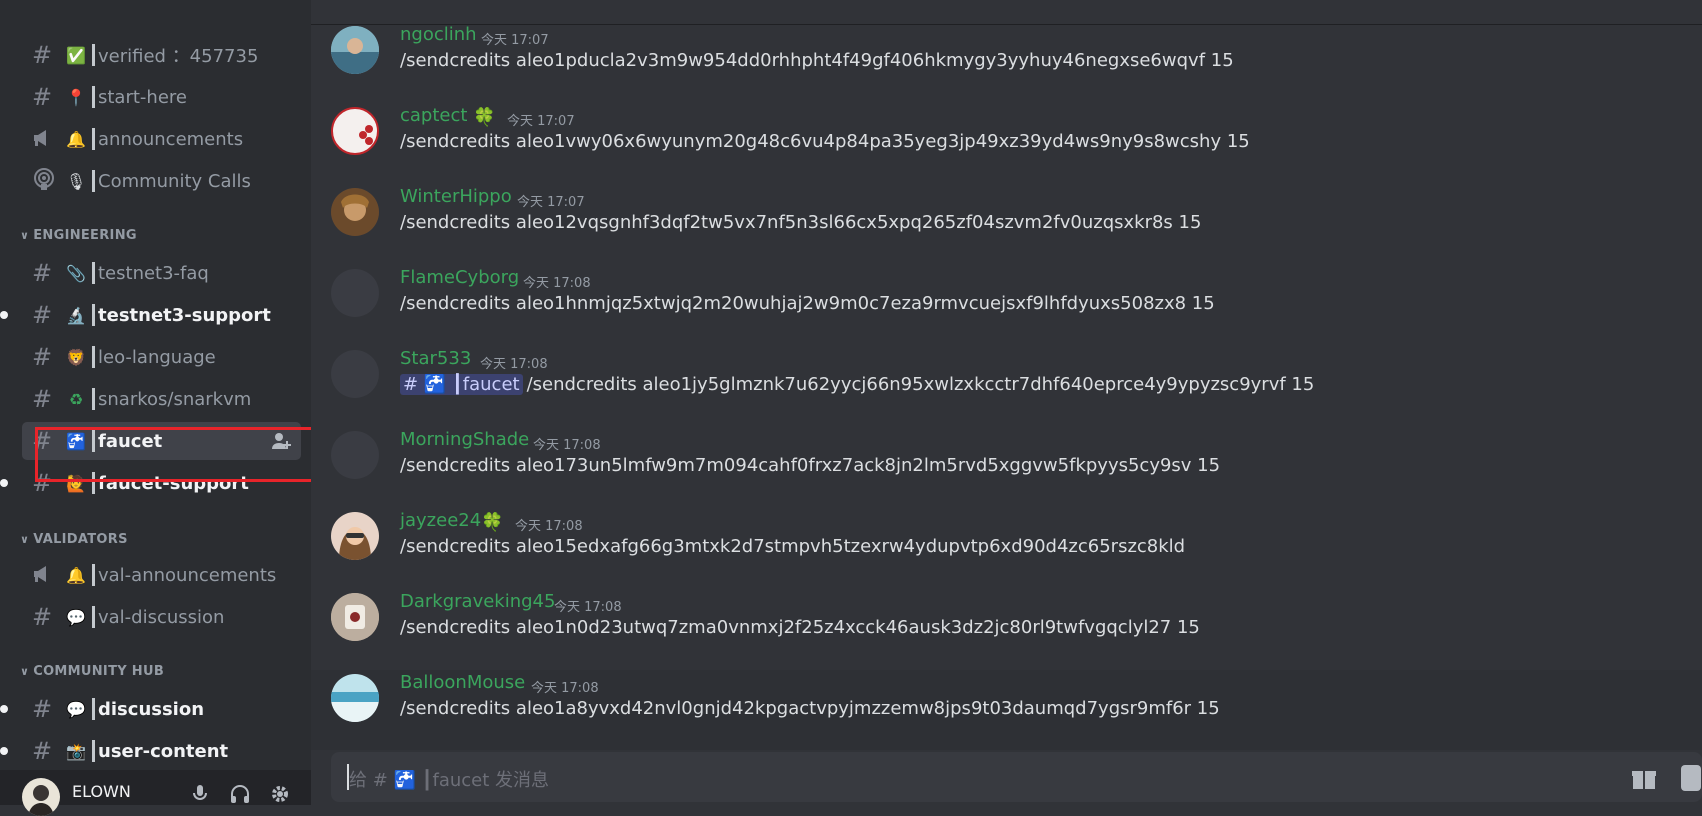 Image resolution: width=1702 pixels, height=816 pixels. I want to click on username: ELOWN, so click(101, 791).